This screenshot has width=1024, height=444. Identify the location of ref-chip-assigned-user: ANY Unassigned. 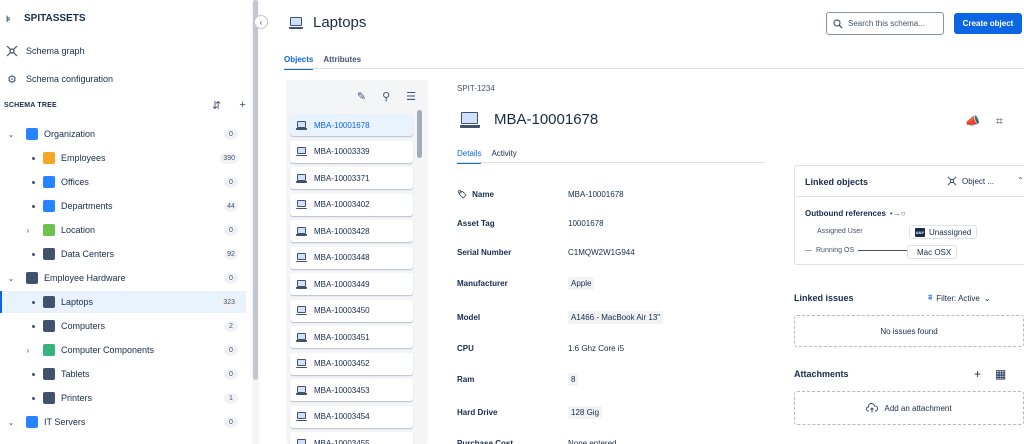
(943, 232).